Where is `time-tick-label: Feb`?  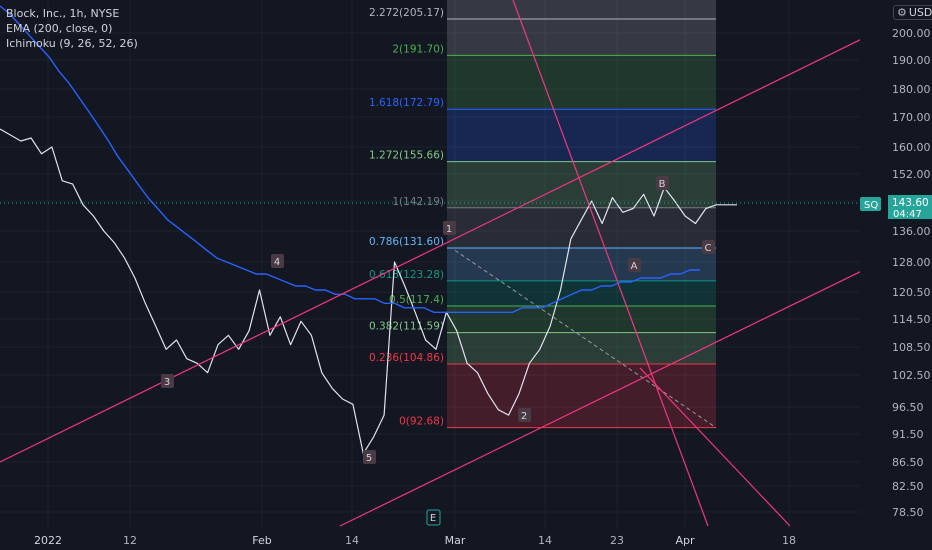 time-tick-label: Feb is located at coordinates (261, 540).